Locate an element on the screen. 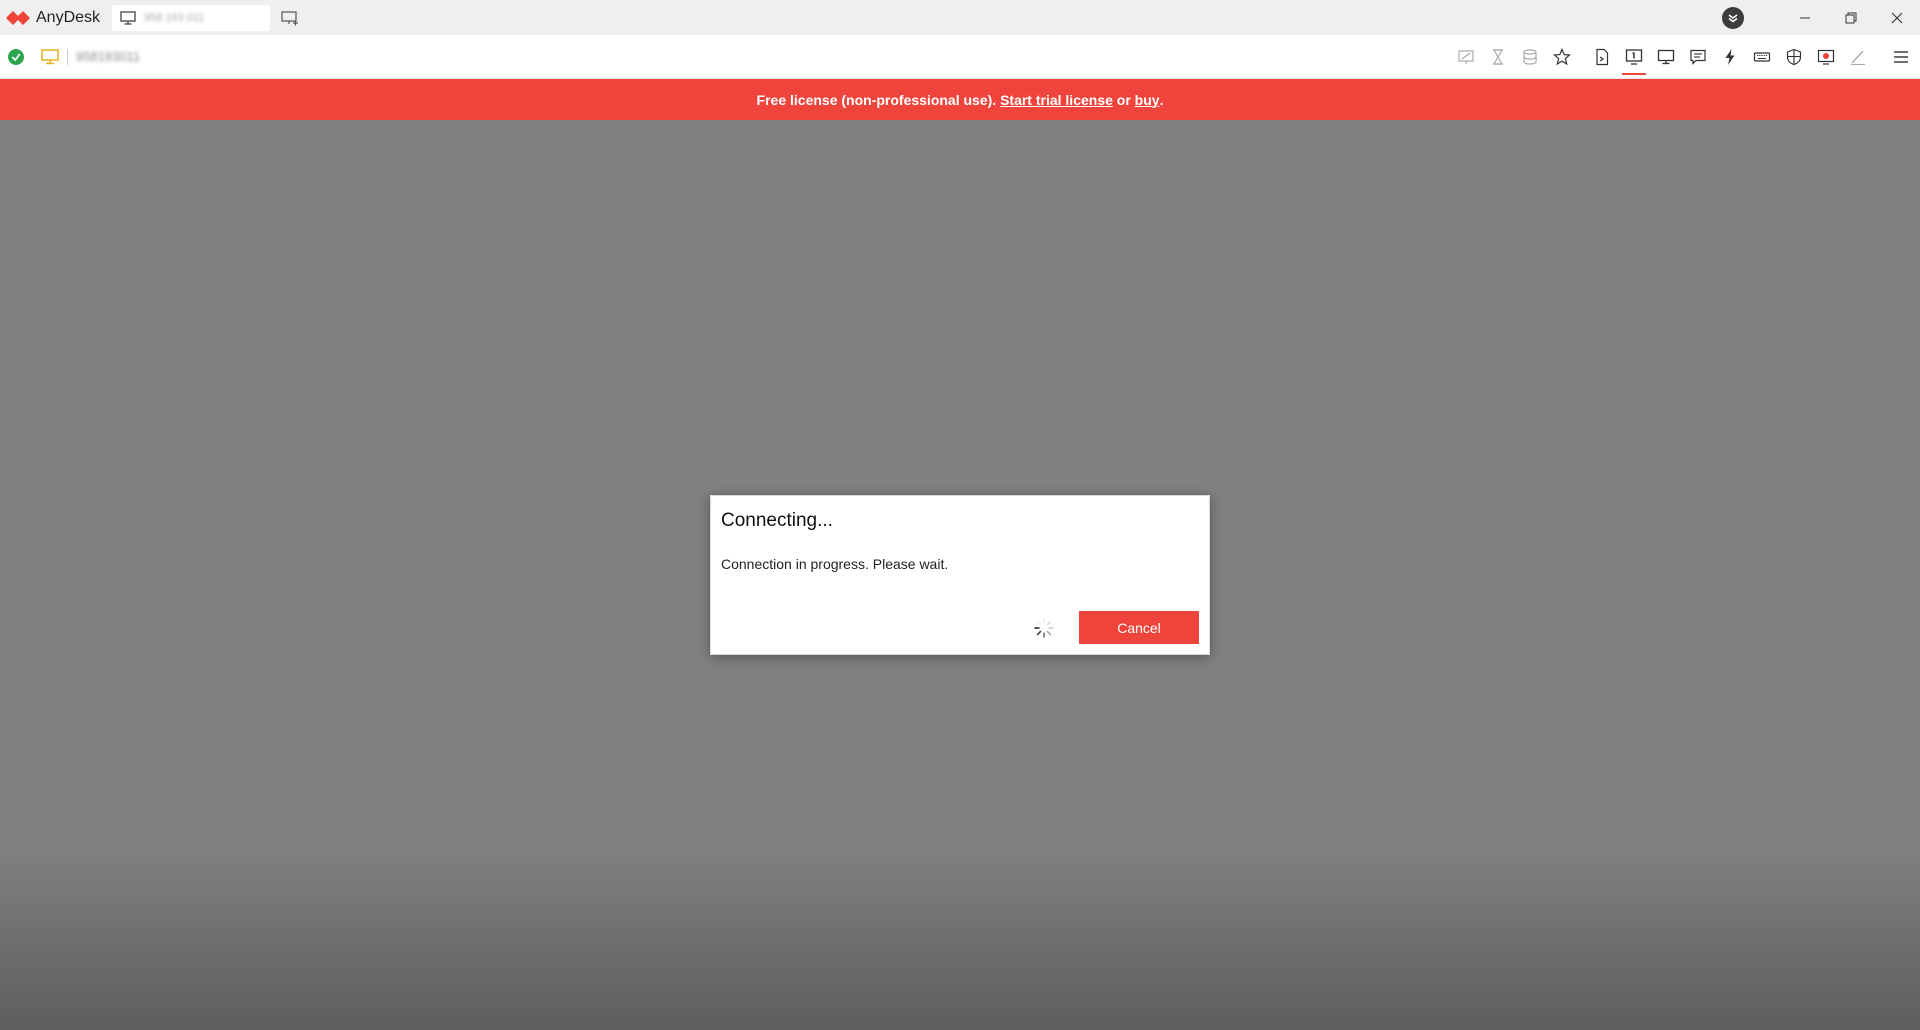  session-tab: 958 193 011 is located at coordinates (191, 17).